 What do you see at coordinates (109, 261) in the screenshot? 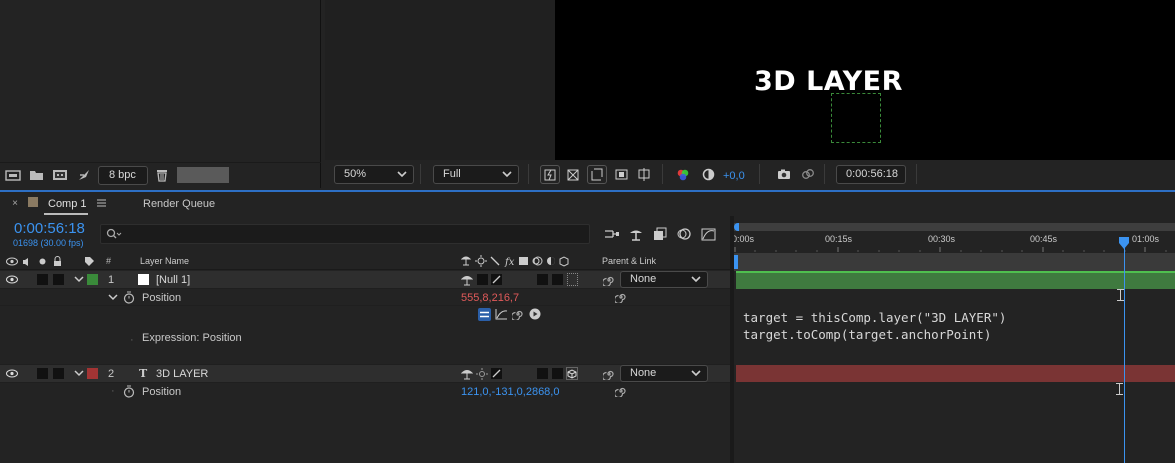
I see `column-num: #` at bounding box center [109, 261].